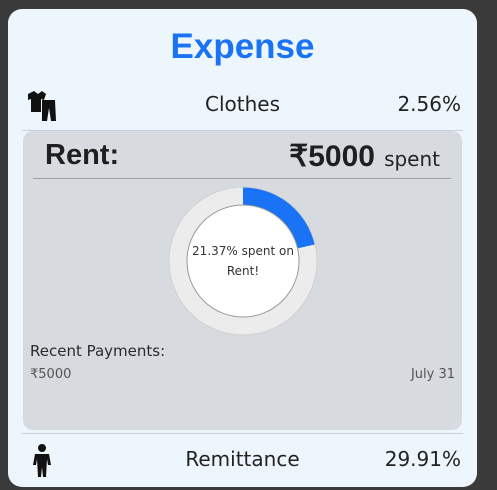 This screenshot has height=490, width=497. What do you see at coordinates (242, 433) in the screenshot?
I see `divider` at bounding box center [242, 433].